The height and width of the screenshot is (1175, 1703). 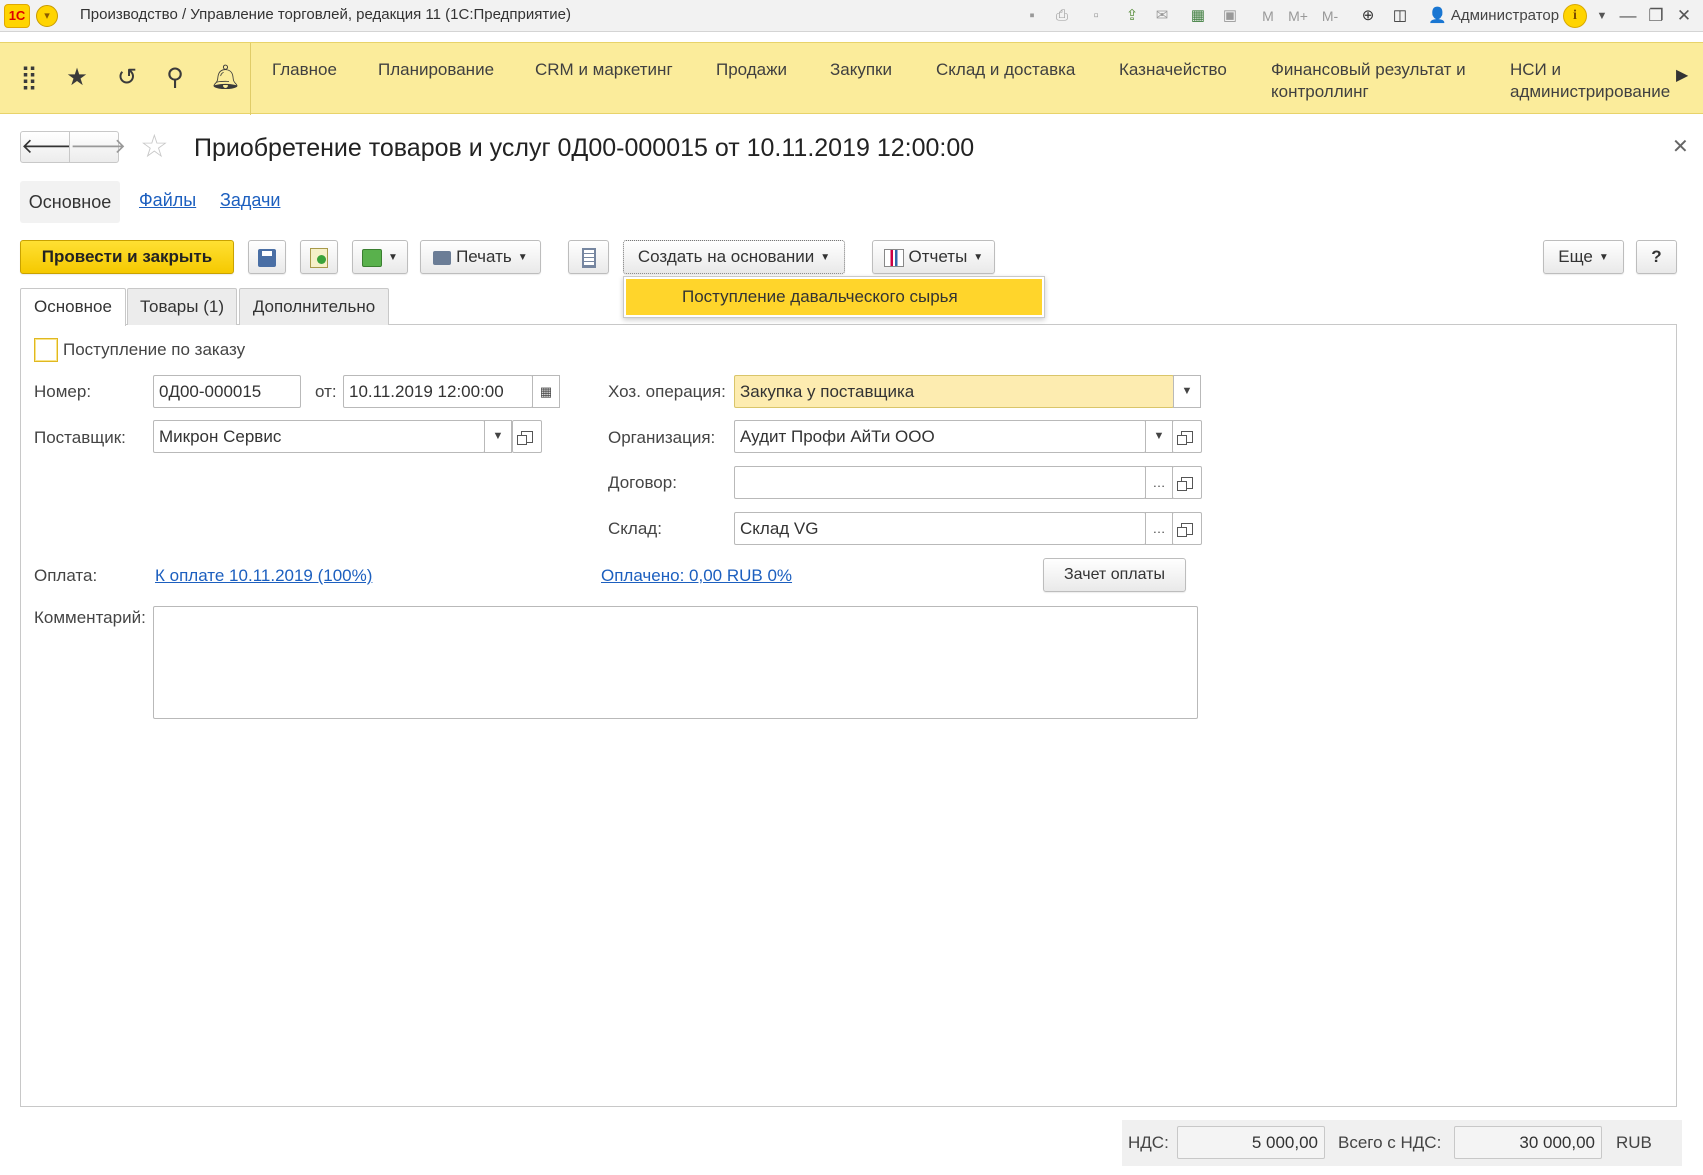 What do you see at coordinates (1096, 16) in the screenshot?
I see `preview-icon: ▫` at bounding box center [1096, 16].